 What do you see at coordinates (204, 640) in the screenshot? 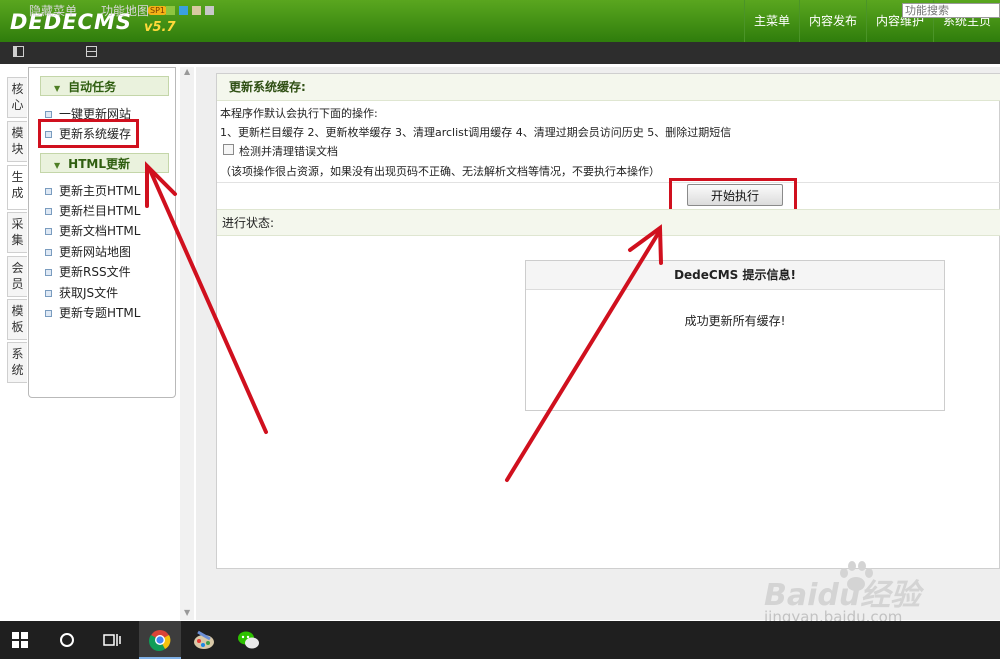
I see `paint-icon` at bounding box center [204, 640].